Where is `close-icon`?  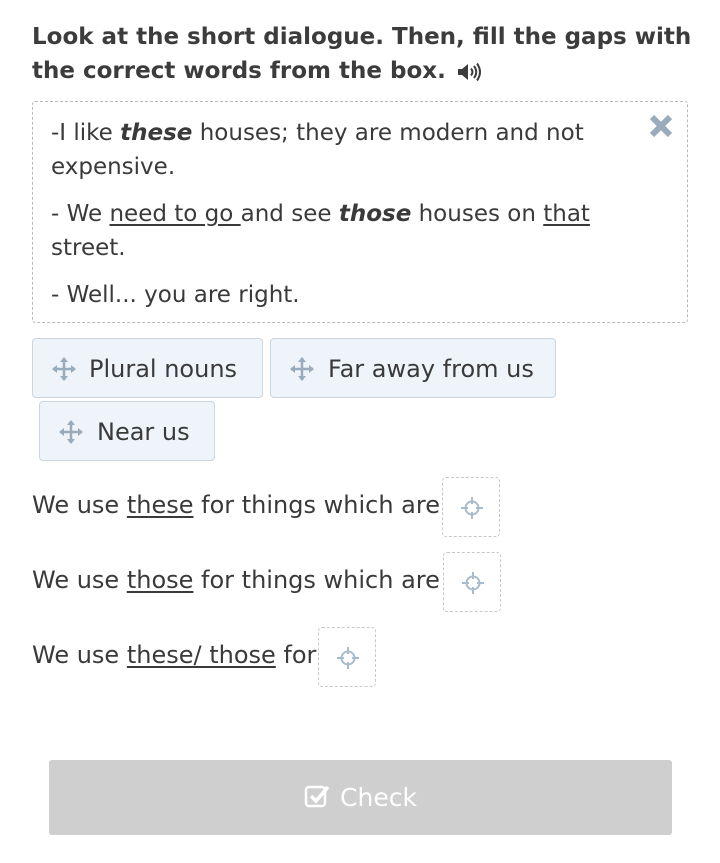 close-icon is located at coordinates (661, 126).